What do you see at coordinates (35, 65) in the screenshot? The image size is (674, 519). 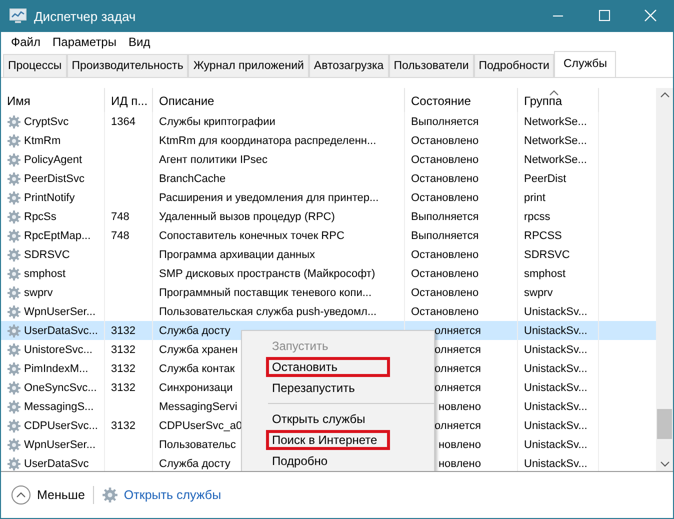 I see `tab: Процессы` at bounding box center [35, 65].